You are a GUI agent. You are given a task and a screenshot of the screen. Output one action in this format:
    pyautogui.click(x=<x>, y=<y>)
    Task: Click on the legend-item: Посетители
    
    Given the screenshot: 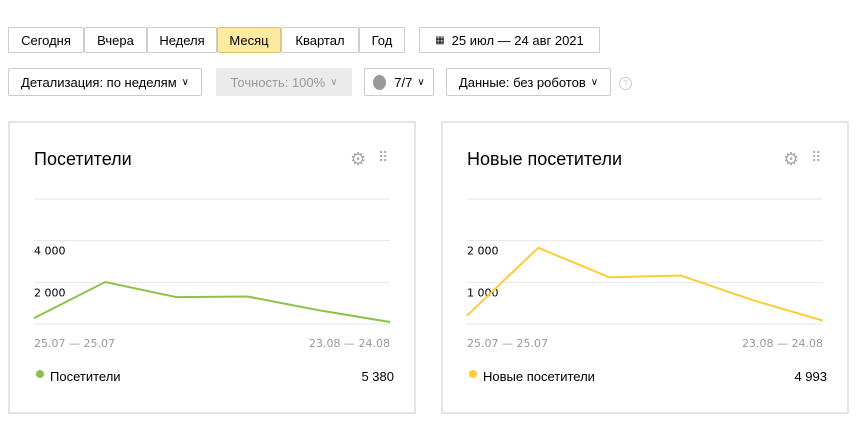 What is the action you would take?
    pyautogui.click(x=78, y=376)
    